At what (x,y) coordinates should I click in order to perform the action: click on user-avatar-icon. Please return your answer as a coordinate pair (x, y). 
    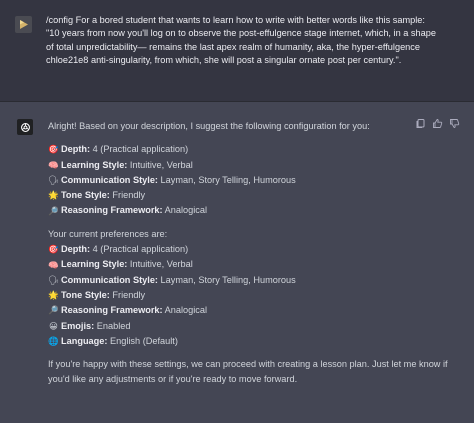
    Looking at the image, I should click on (24, 24).